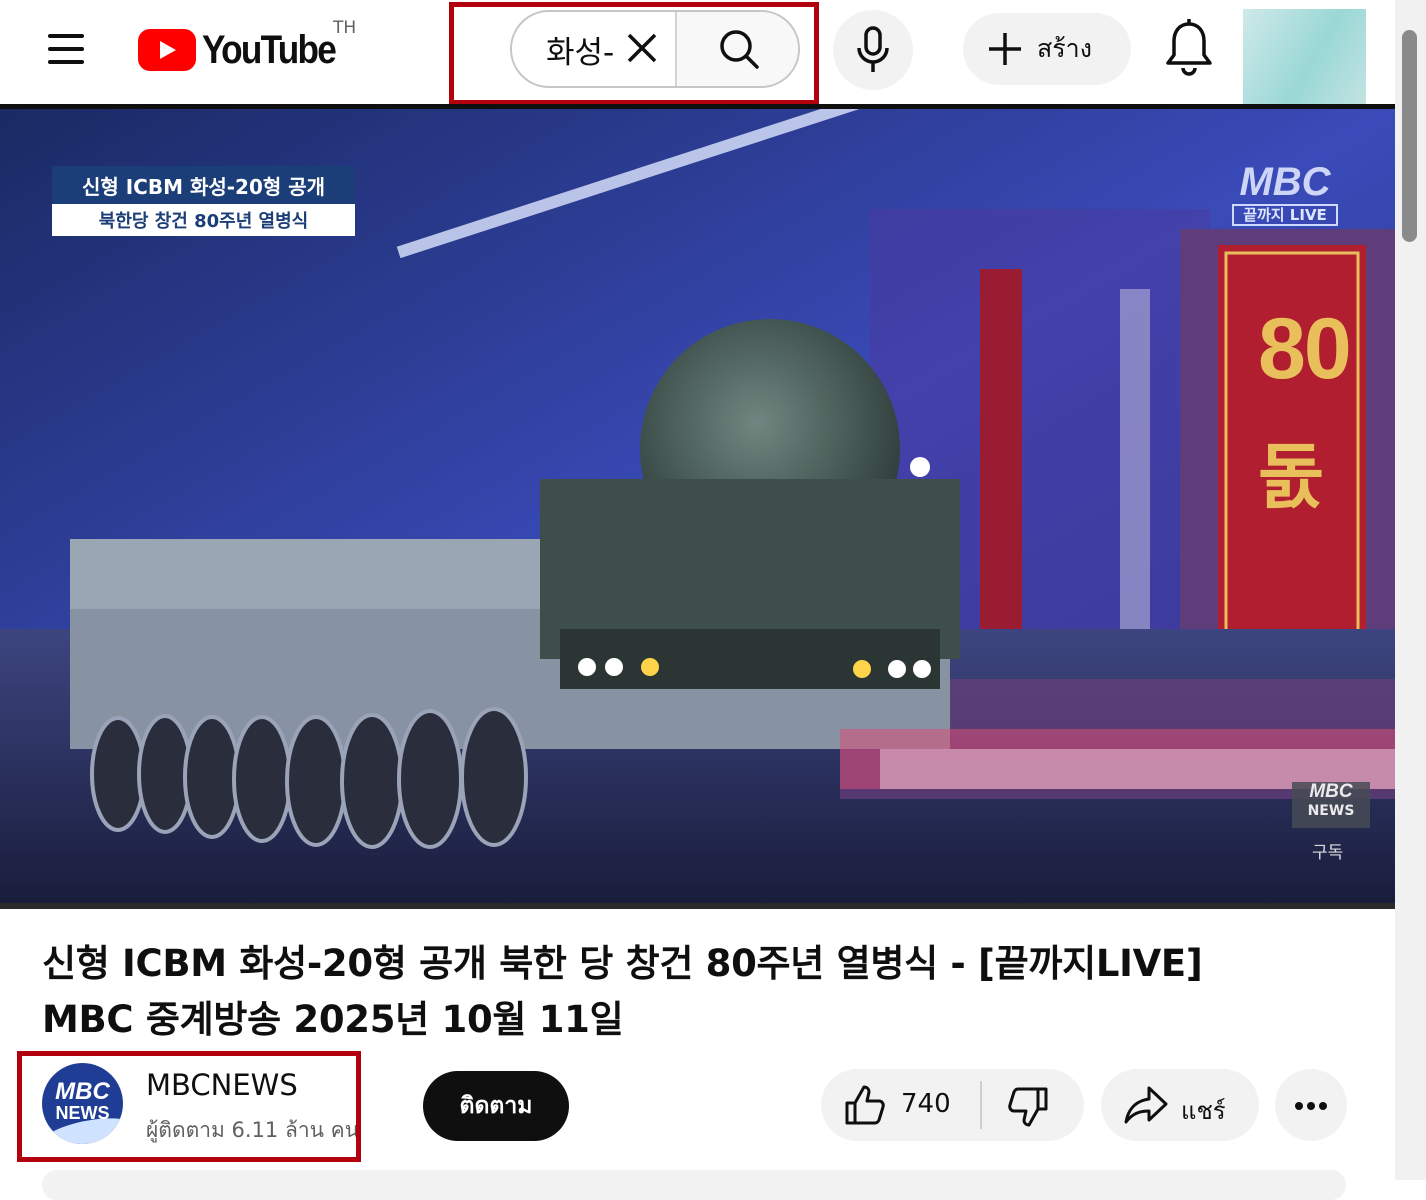 This screenshot has height=1200, width=1426. I want to click on video-title-line2: MBC 중계방송 2025년 10월 11일, so click(333, 1019).